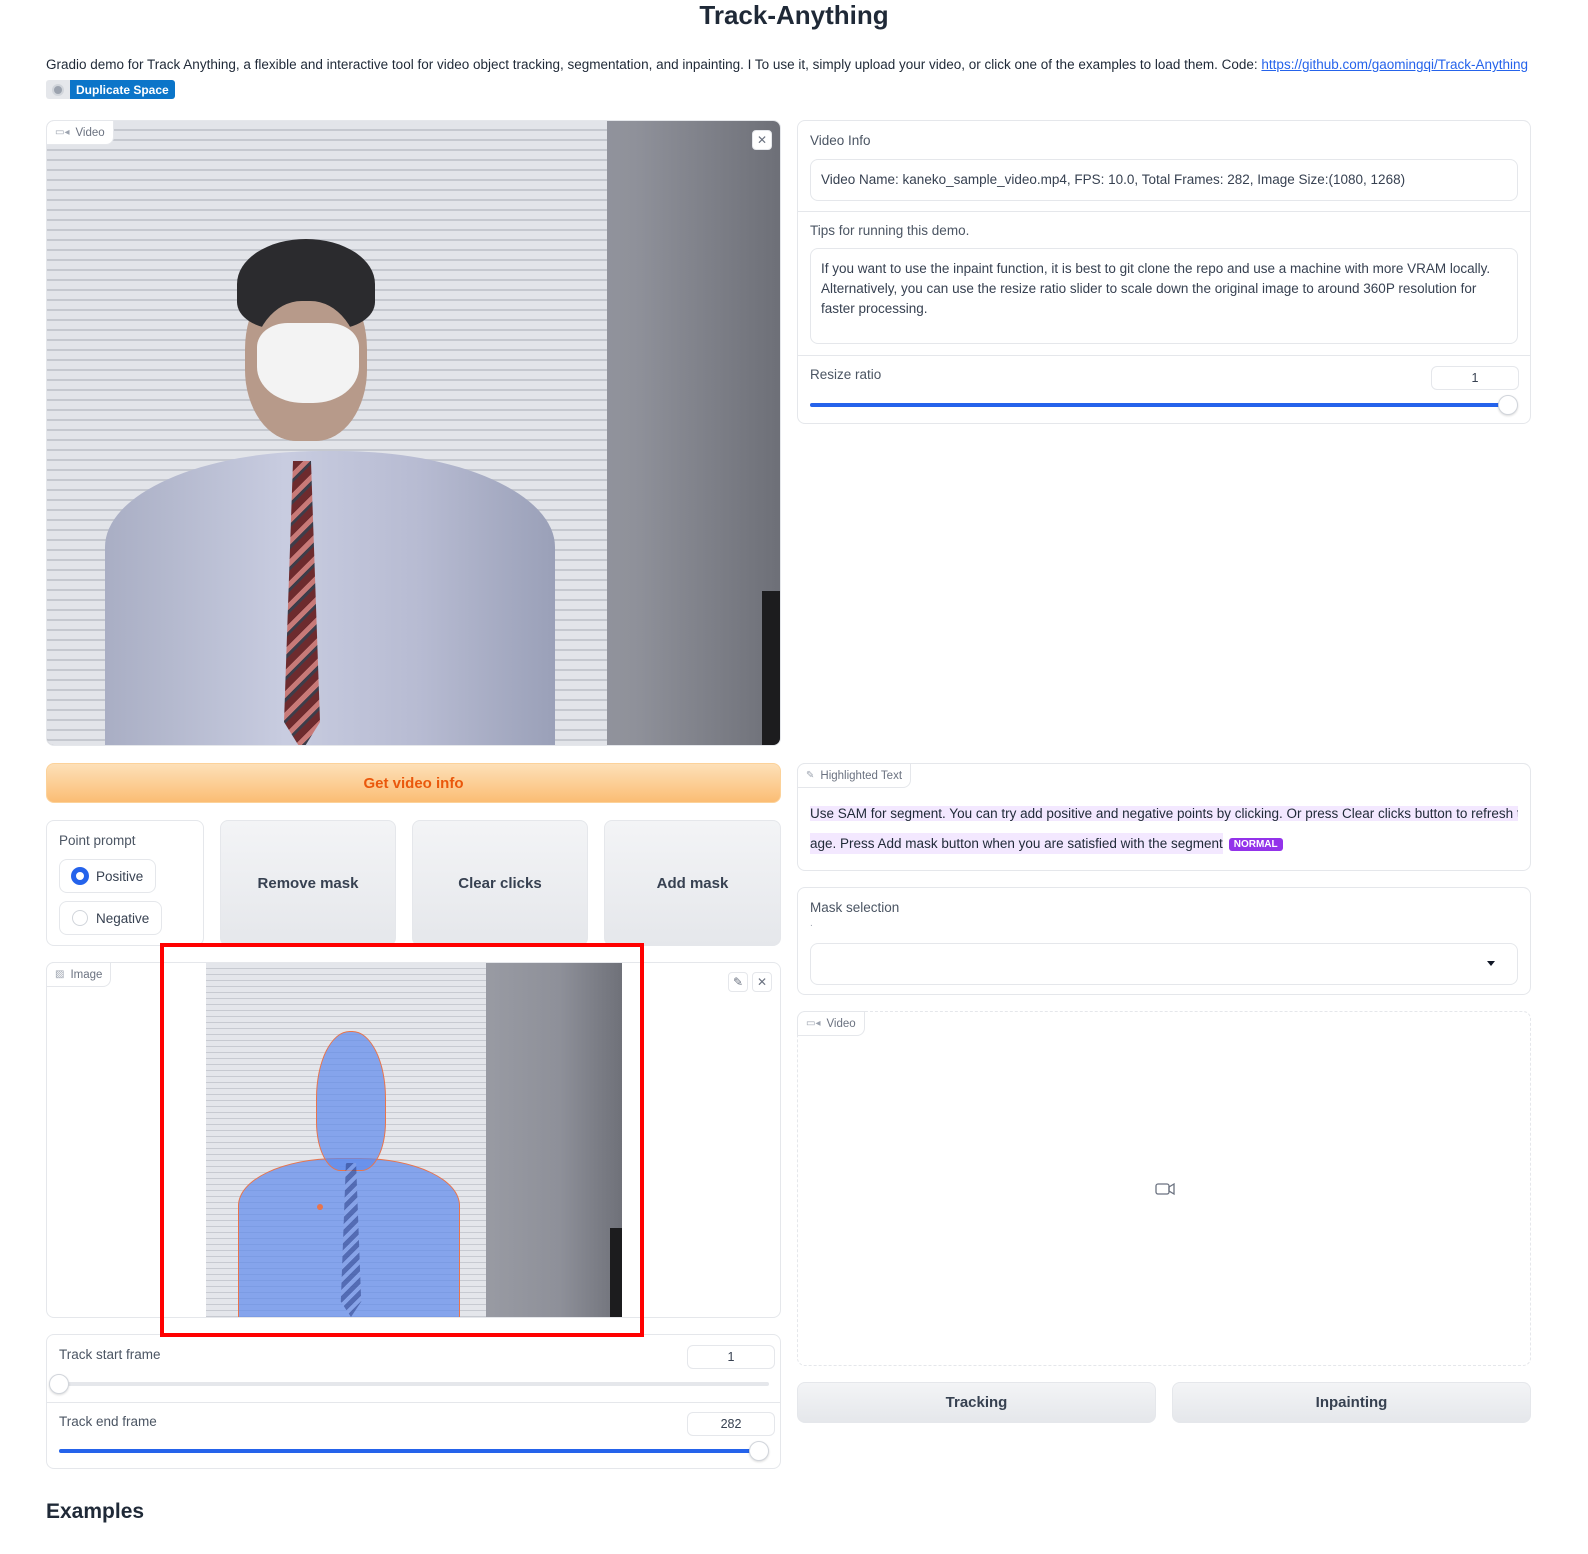  Describe the element at coordinates (80, 876) in the screenshot. I see `radio-positive-dot` at that location.